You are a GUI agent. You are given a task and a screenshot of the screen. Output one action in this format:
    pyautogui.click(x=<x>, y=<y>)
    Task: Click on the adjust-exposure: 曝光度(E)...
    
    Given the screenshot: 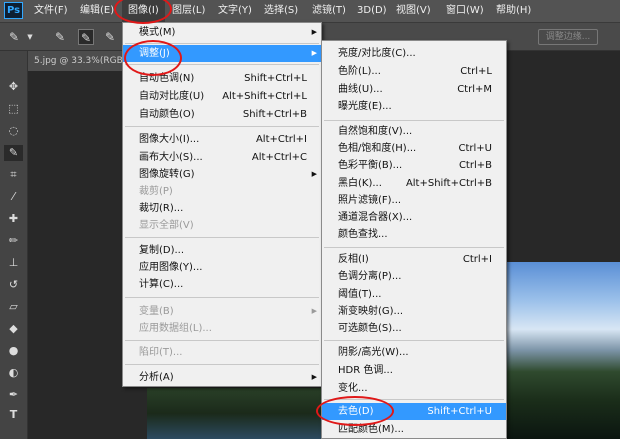 What is the action you would take?
    pyautogui.click(x=414, y=106)
    